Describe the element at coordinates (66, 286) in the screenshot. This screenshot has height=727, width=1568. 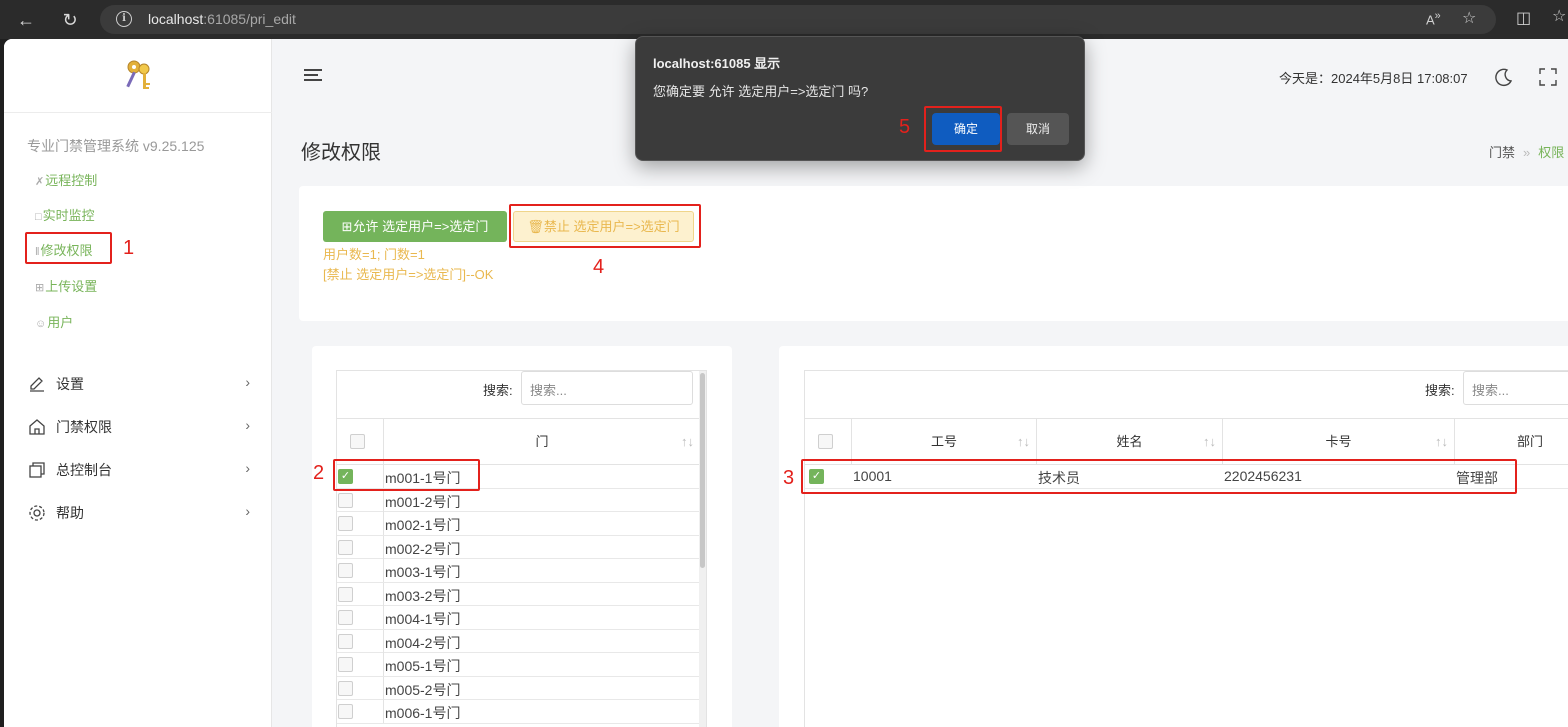
I see `sidebar-item-upload-settings: ⊞上传设置` at that location.